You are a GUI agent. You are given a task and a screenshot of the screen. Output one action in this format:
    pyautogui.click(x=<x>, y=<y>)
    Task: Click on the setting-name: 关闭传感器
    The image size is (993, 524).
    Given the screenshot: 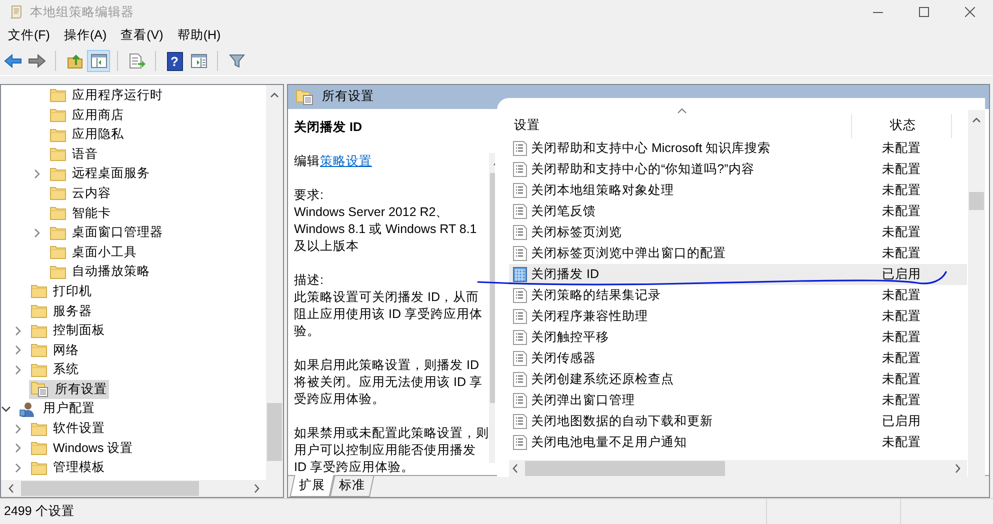 What is the action you would take?
    pyautogui.click(x=563, y=358)
    